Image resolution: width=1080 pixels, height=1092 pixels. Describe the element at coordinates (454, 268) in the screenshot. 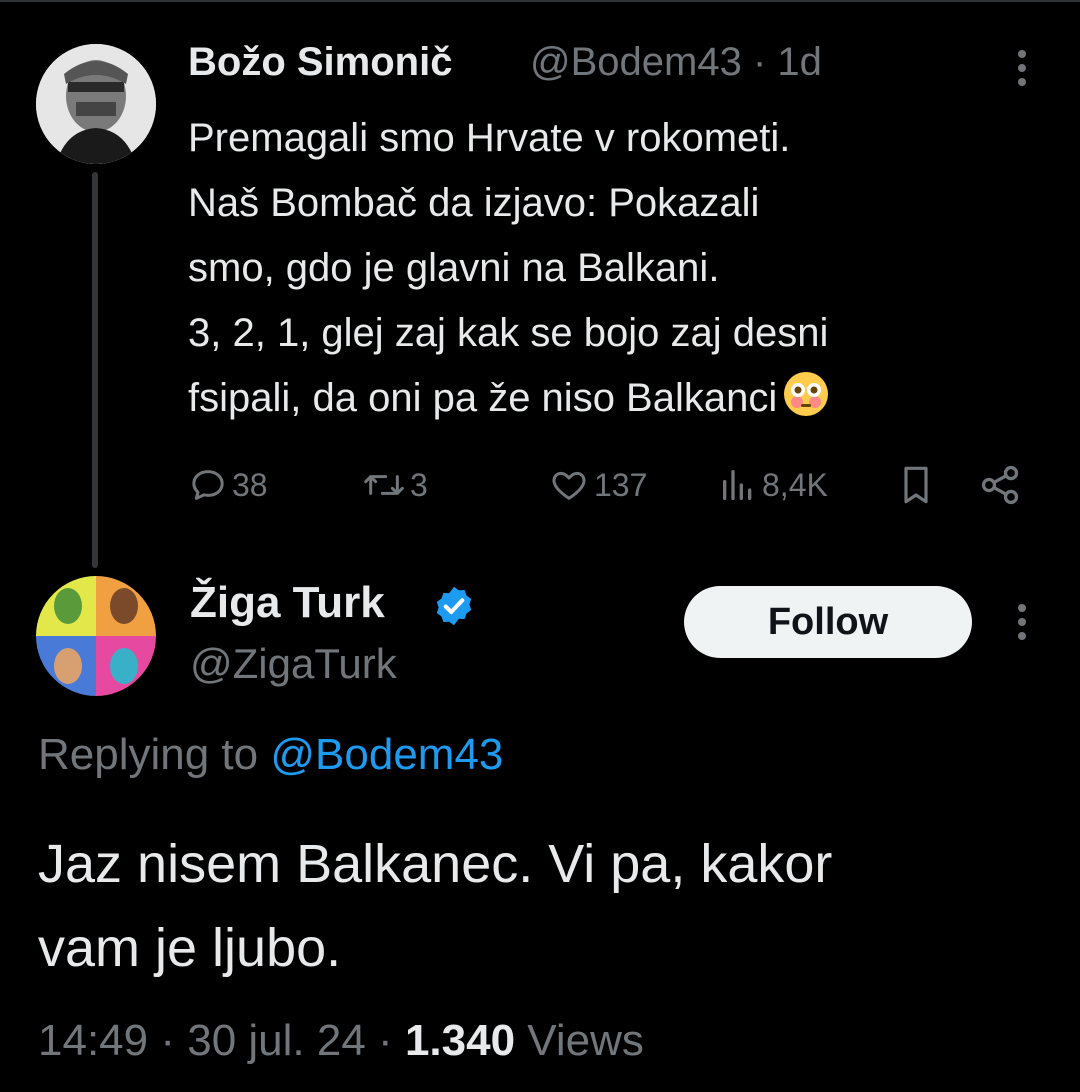

I see `text-line: smo, gdo je glavni na Balkani.` at that location.